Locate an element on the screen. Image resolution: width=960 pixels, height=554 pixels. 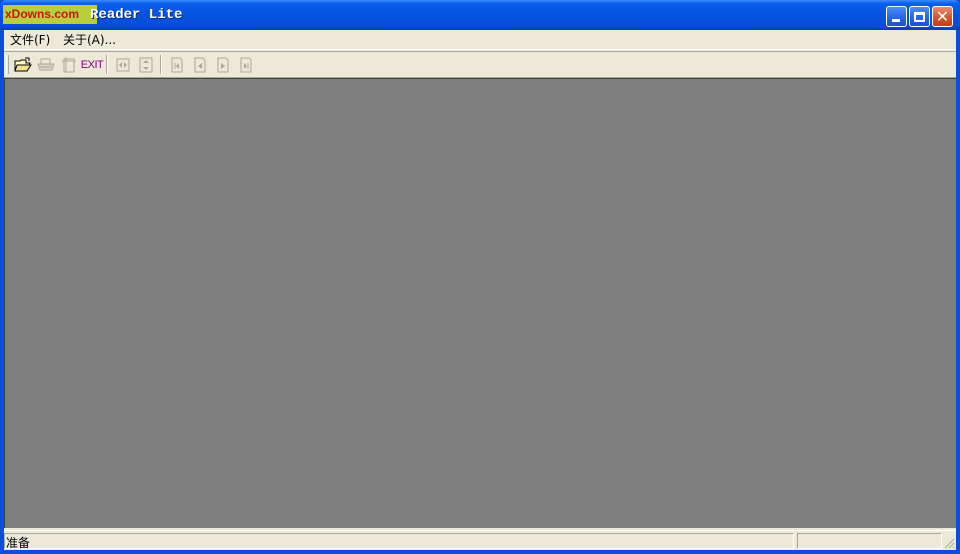
page-setup-icon is located at coordinates (69, 64).